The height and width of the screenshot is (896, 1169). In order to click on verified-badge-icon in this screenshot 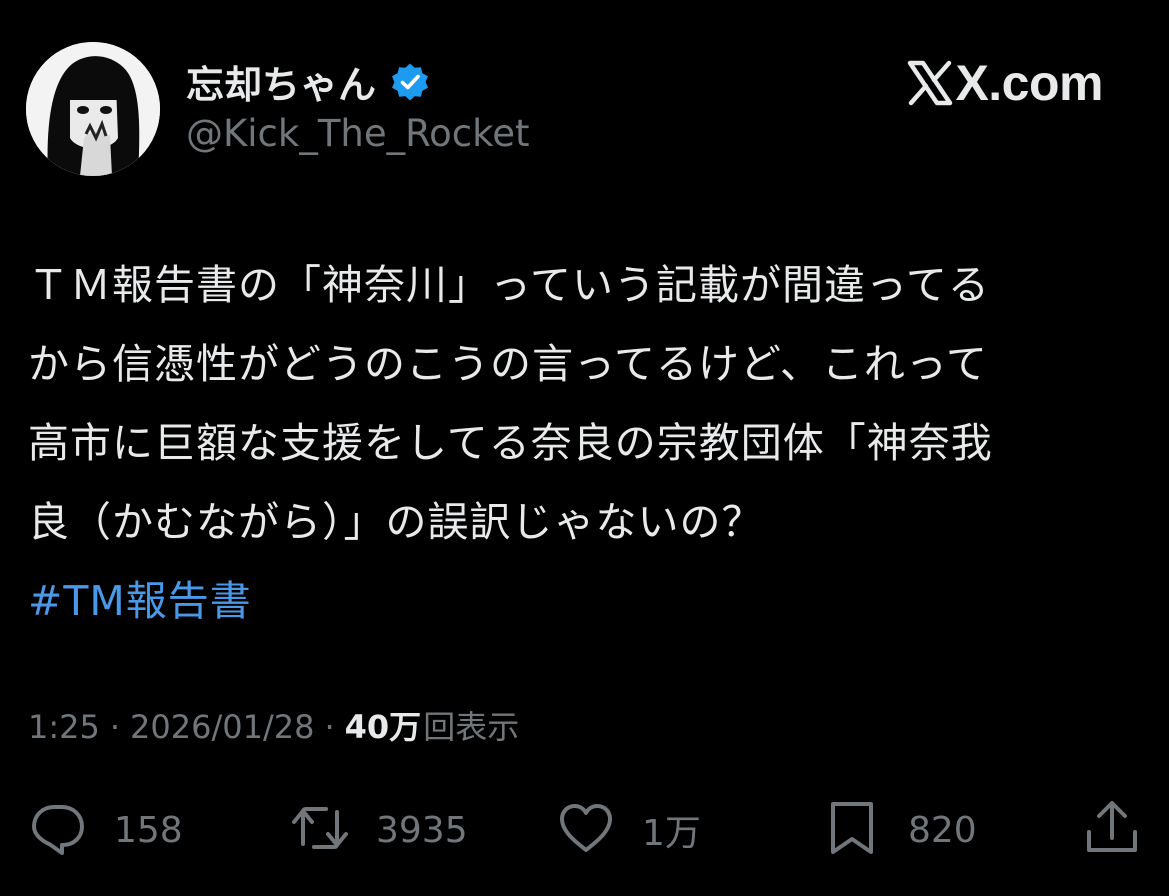, I will do `click(410, 82)`.